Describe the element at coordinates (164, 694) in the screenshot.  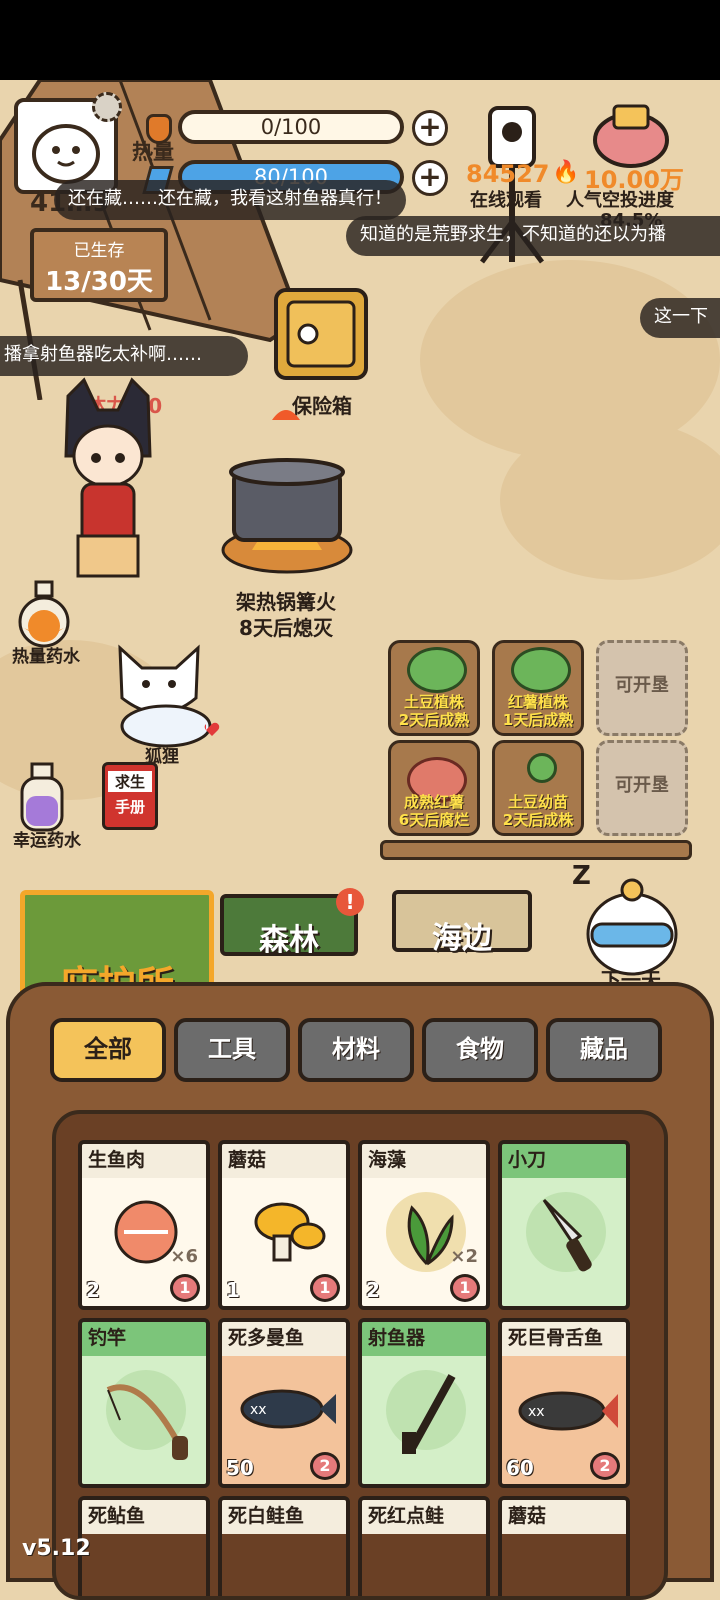
I see `fox-pet-icon` at that location.